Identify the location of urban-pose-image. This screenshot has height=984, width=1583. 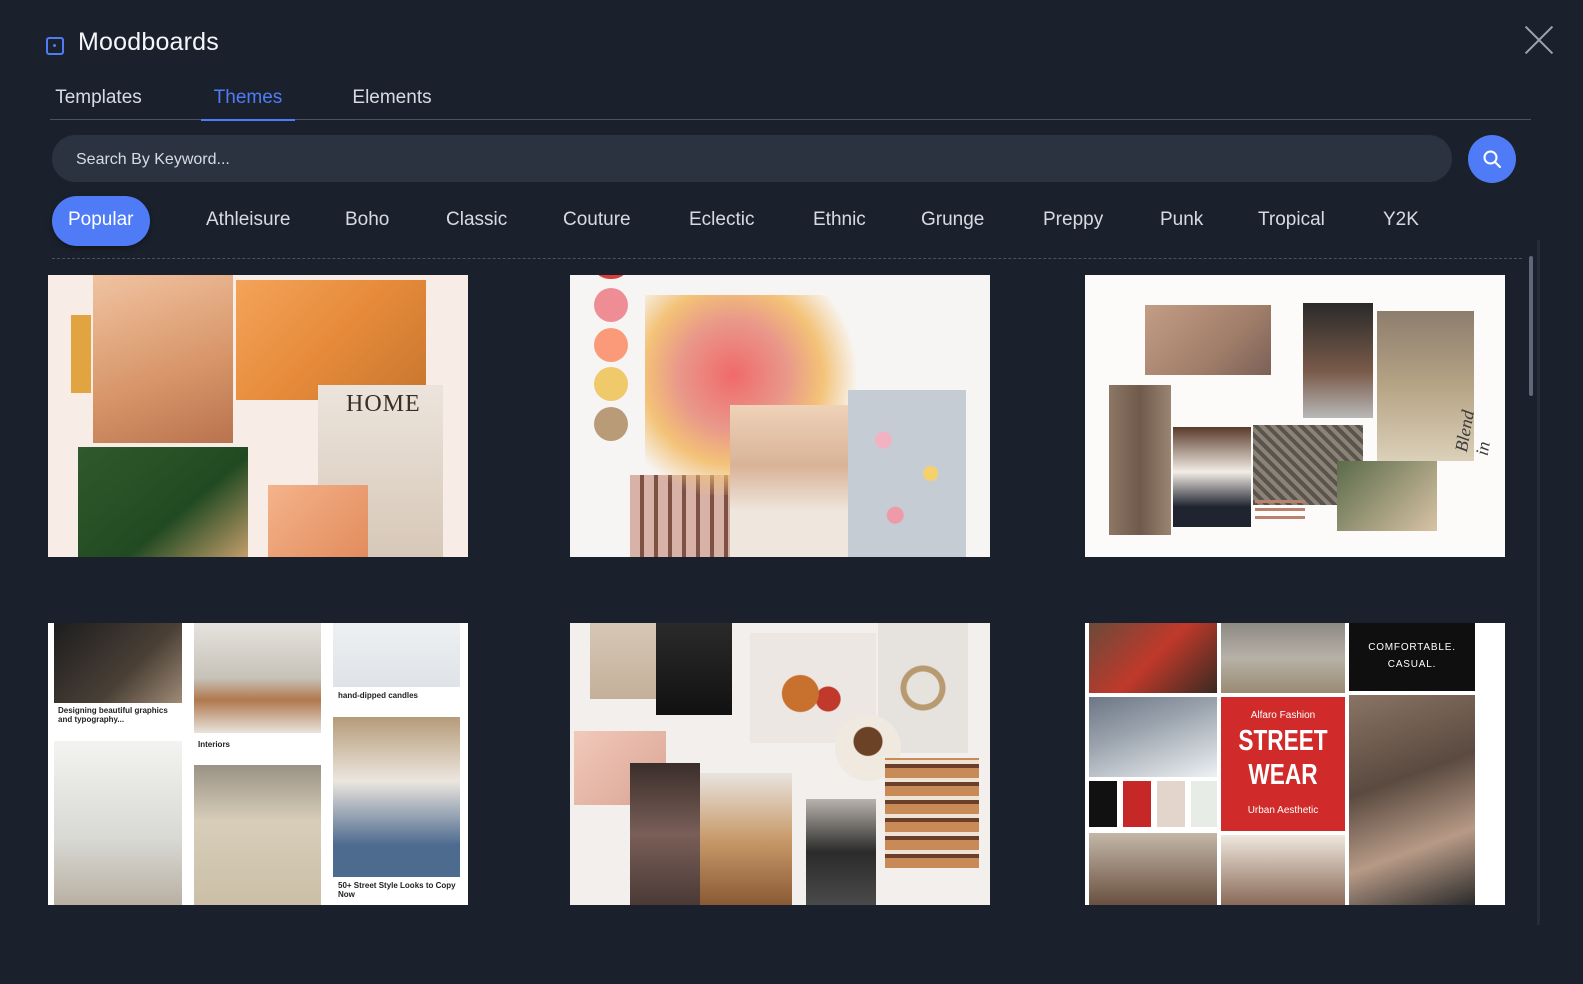
(1412, 800).